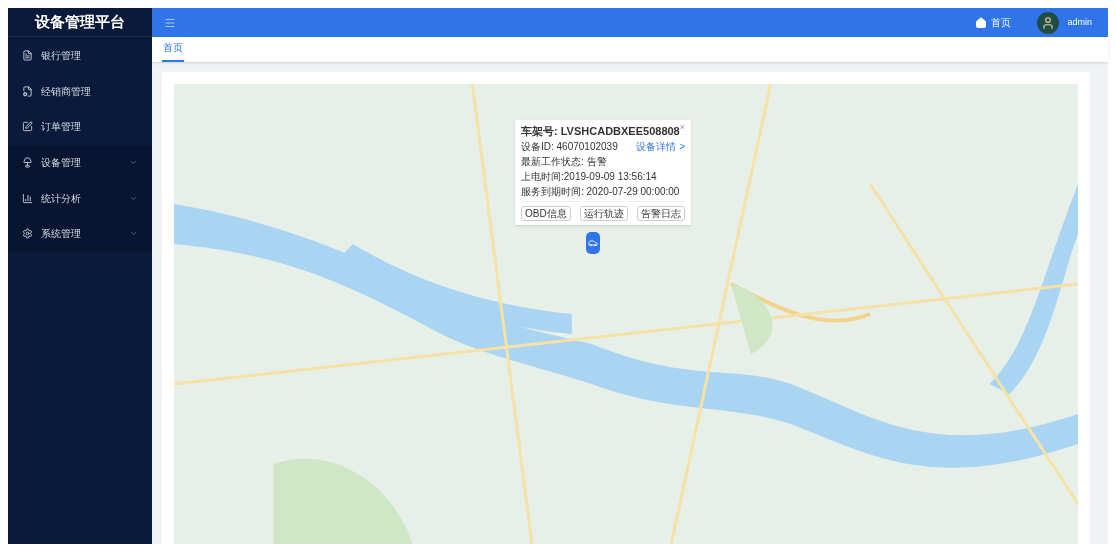 Image resolution: width=1116 pixels, height=552 pixels. Describe the element at coordinates (661, 213) in the screenshot. I see `popup-button: 告警日志` at that location.